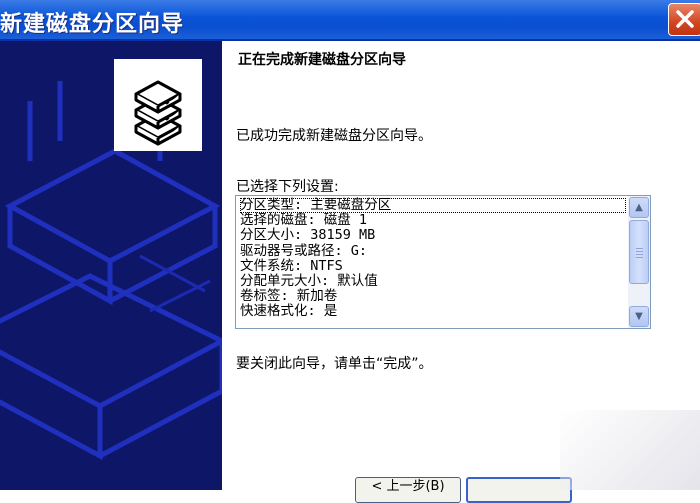  What do you see at coordinates (433, 311) in the screenshot?
I see `list-item: 快速格式化: 是` at bounding box center [433, 311].